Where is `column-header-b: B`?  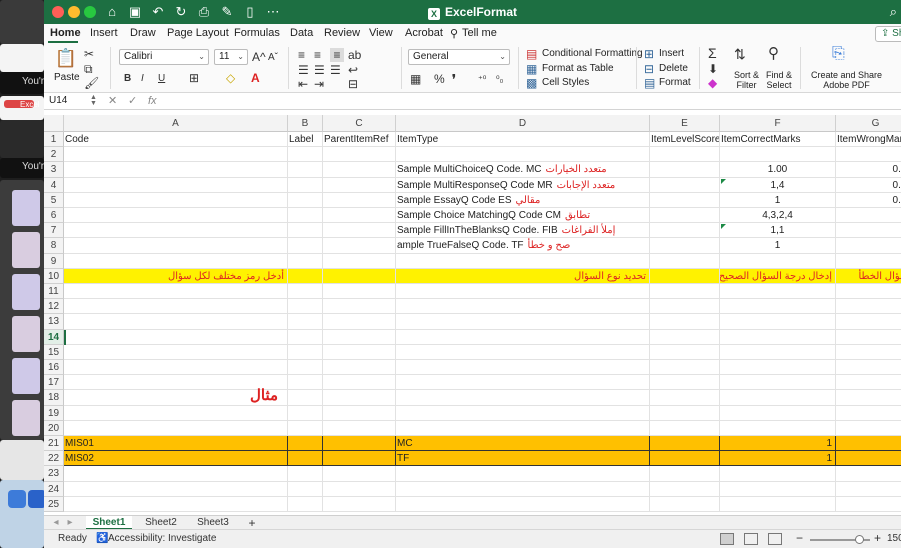
column-header-b: B is located at coordinates (305, 123).